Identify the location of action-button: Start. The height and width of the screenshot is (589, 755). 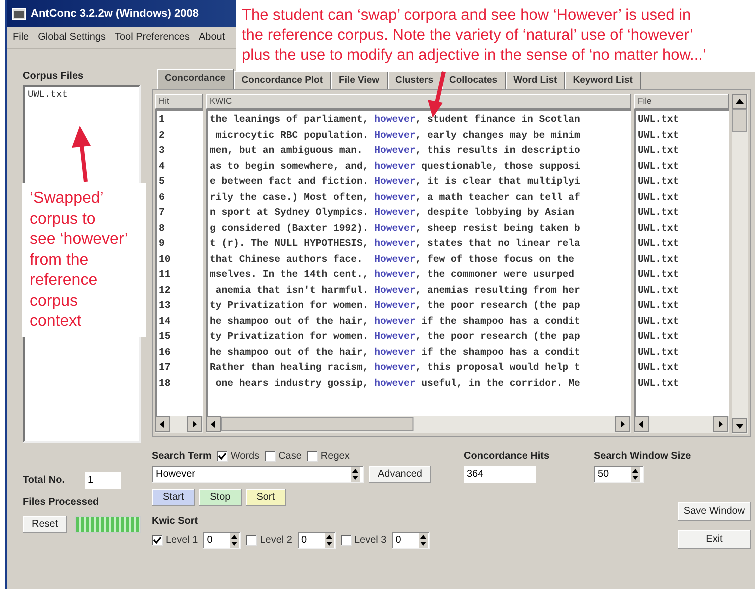
(174, 497).